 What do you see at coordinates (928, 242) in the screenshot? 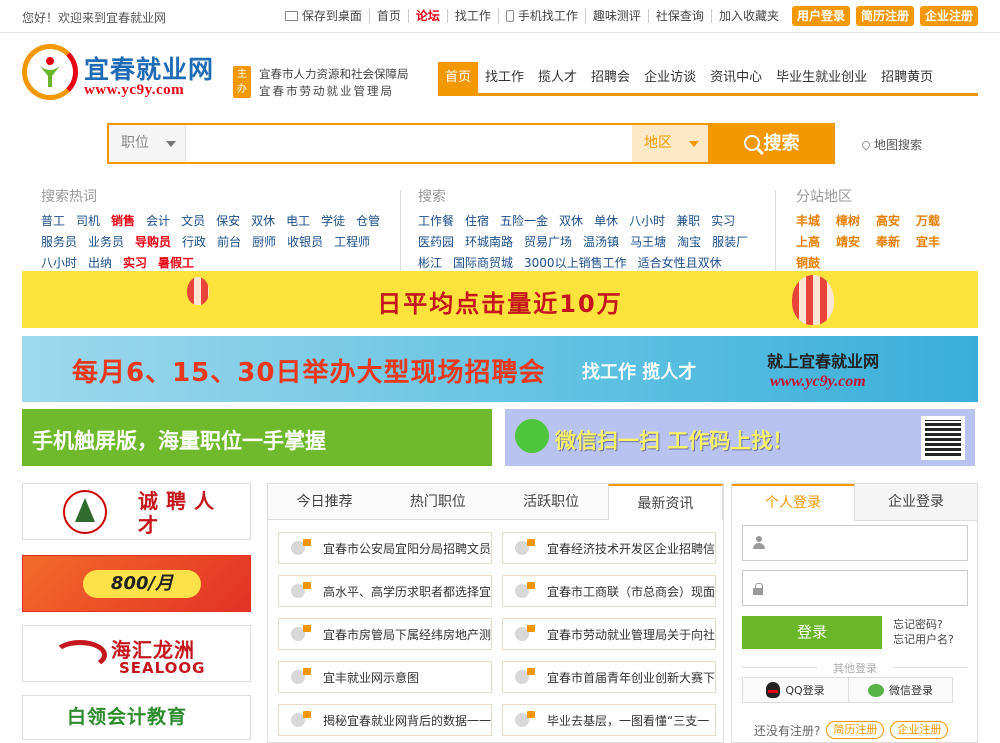
I see `keyword-link: 宜丰` at bounding box center [928, 242].